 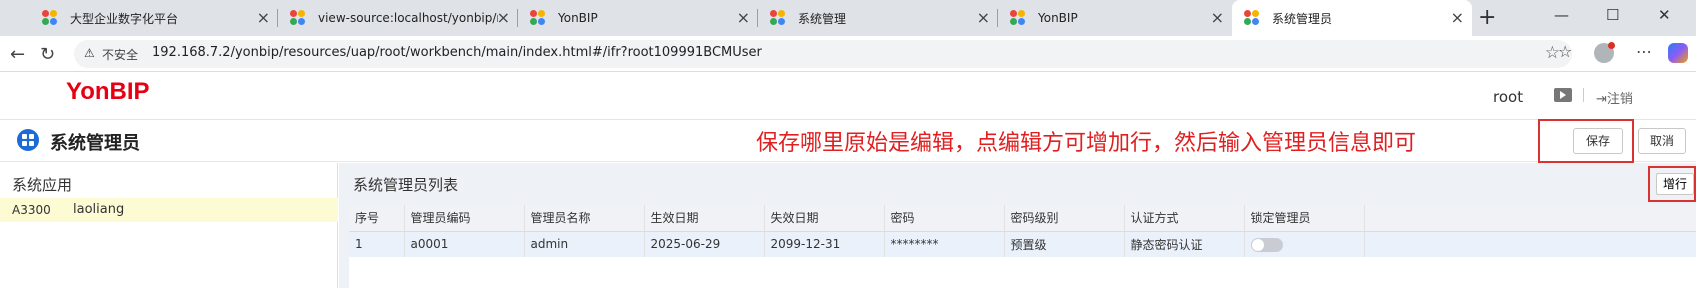 What do you see at coordinates (944, 244) in the screenshot?
I see `cell-password: ********` at bounding box center [944, 244].